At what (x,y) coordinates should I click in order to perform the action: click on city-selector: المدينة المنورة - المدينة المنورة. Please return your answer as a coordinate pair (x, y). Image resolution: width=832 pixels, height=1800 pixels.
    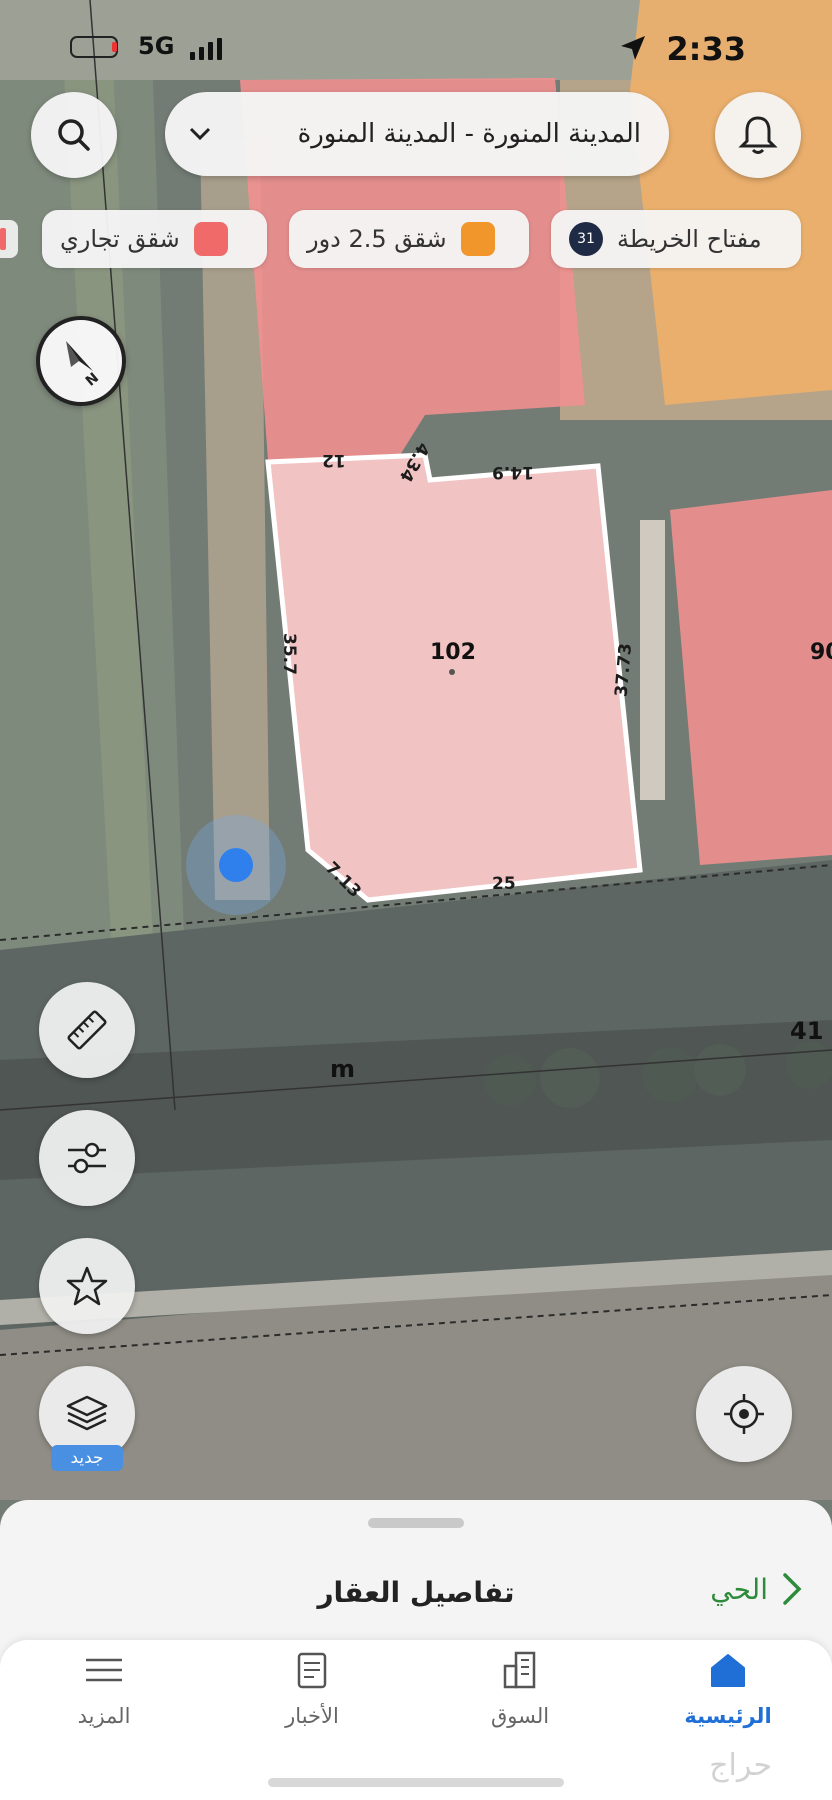
    Looking at the image, I should click on (417, 134).